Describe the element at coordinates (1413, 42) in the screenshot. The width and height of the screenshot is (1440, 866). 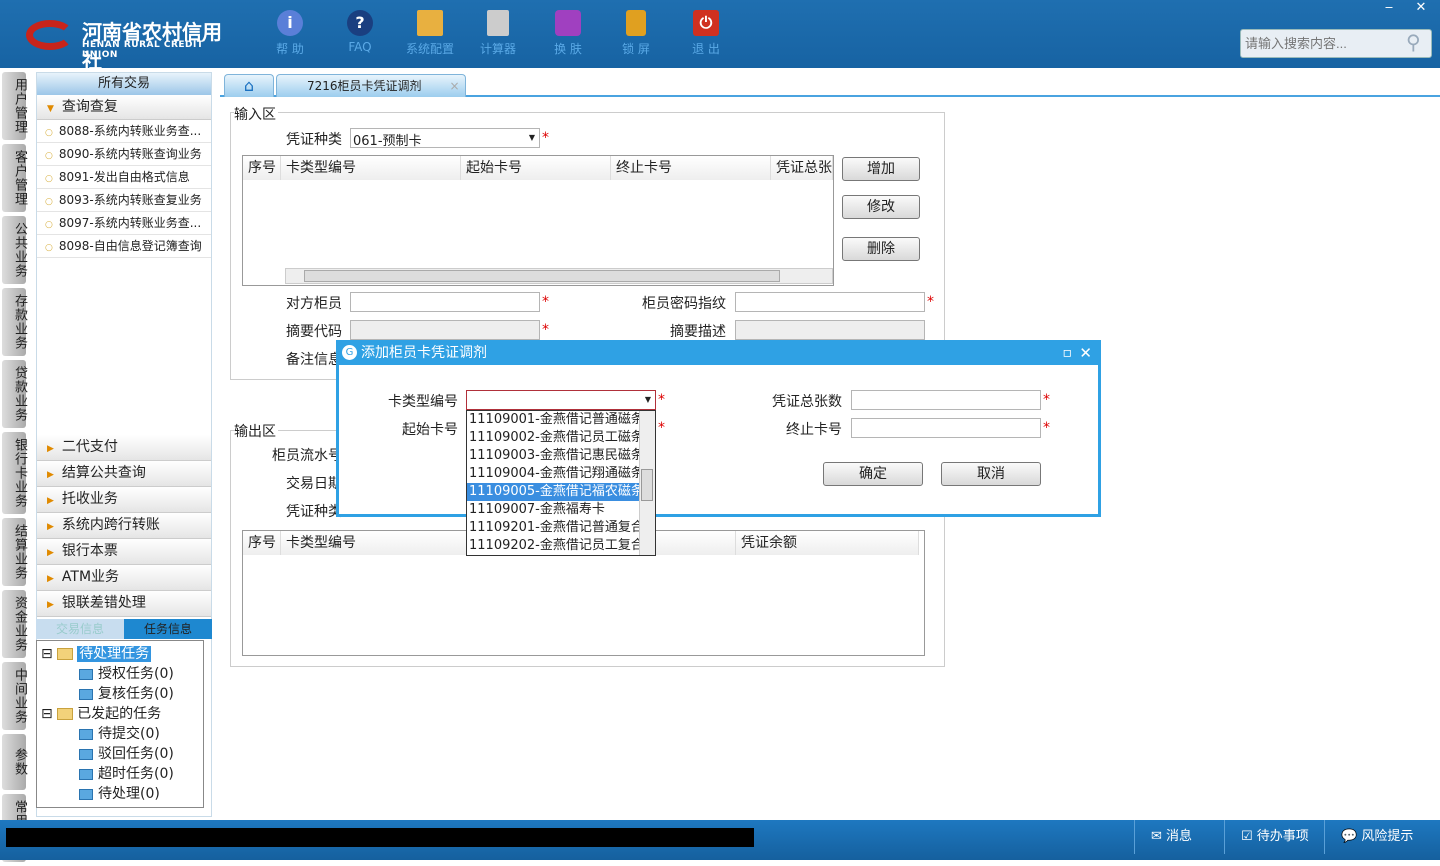
I see `search-icon: ⚲` at that location.